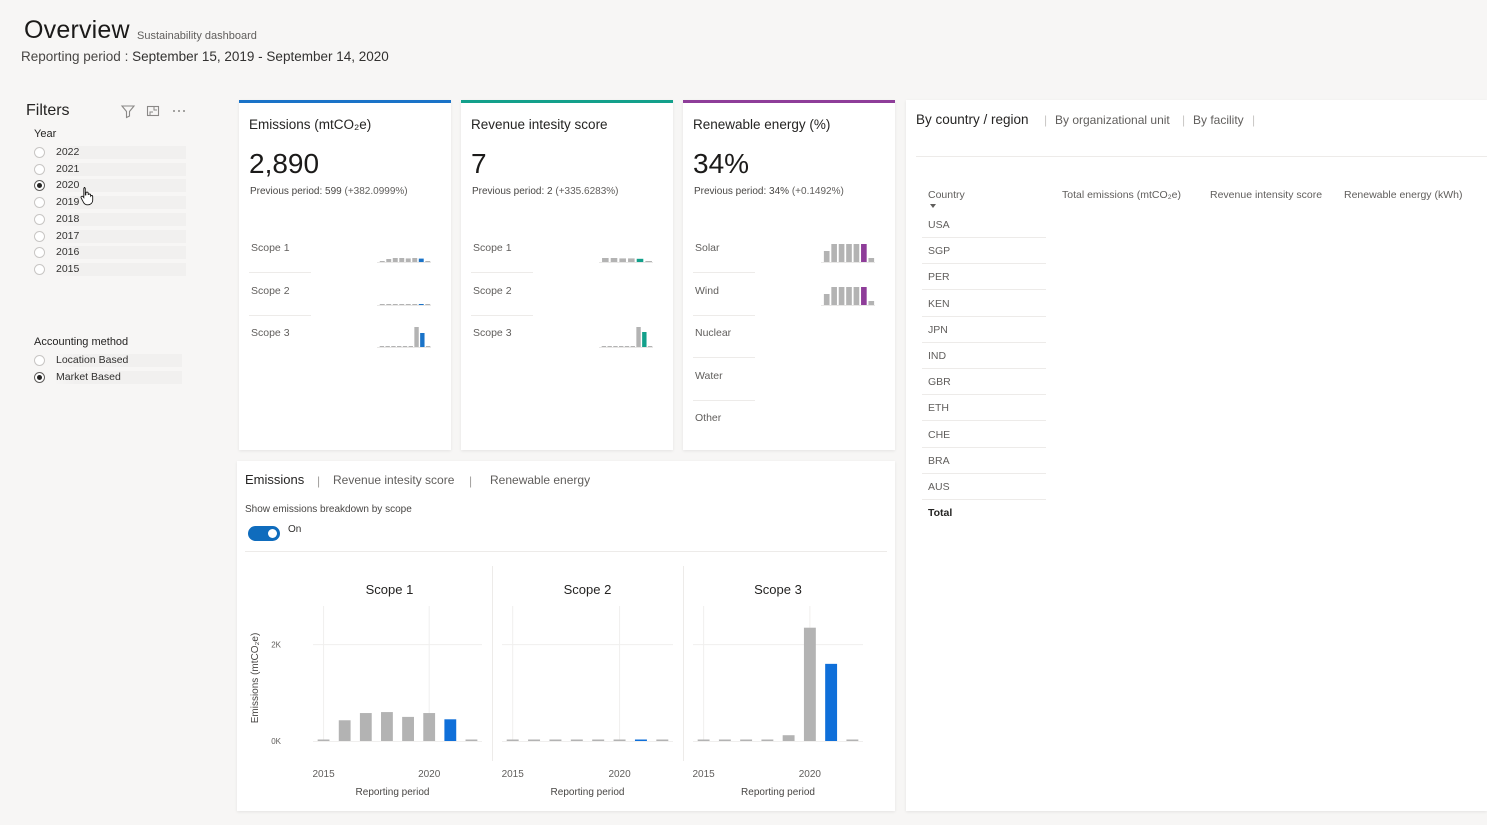  Describe the element at coordinates (328, 509) in the screenshot. I see `scope-breakdown-toggle-label: Show emissions breakdown by scope` at that location.